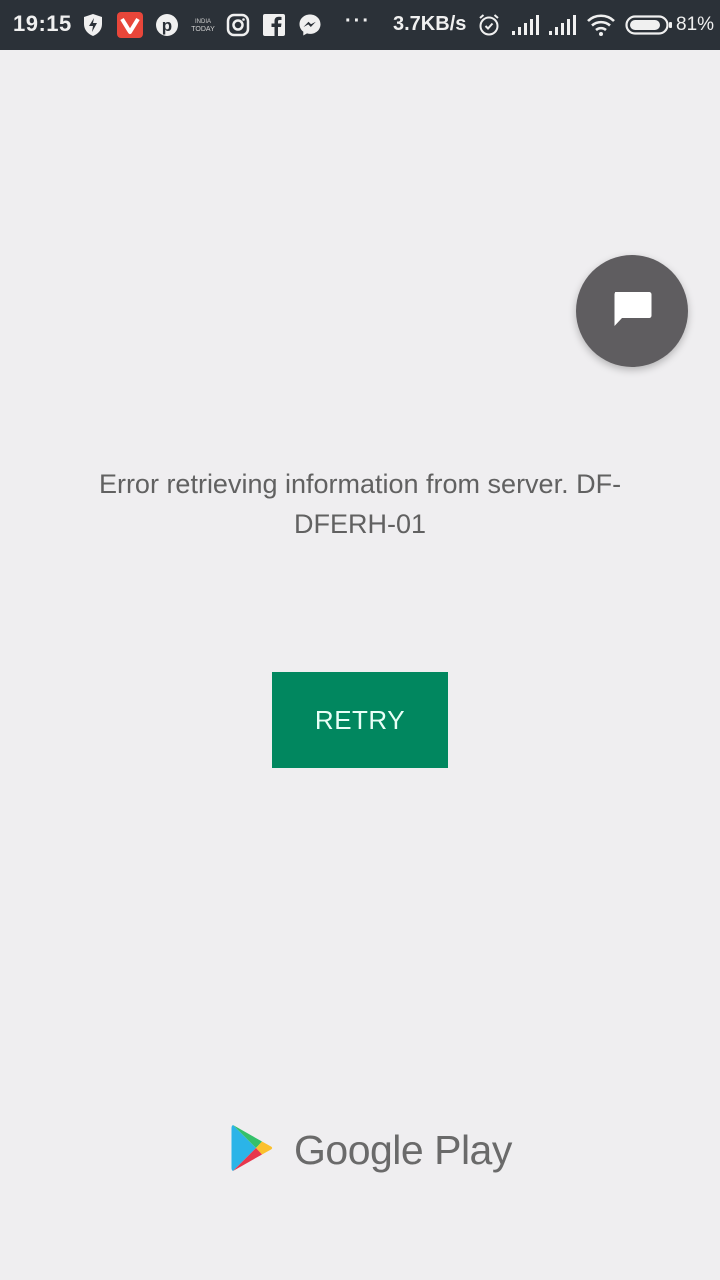 Image resolution: width=720 pixels, height=1280 pixels. I want to click on messenger-icon, so click(310, 25).